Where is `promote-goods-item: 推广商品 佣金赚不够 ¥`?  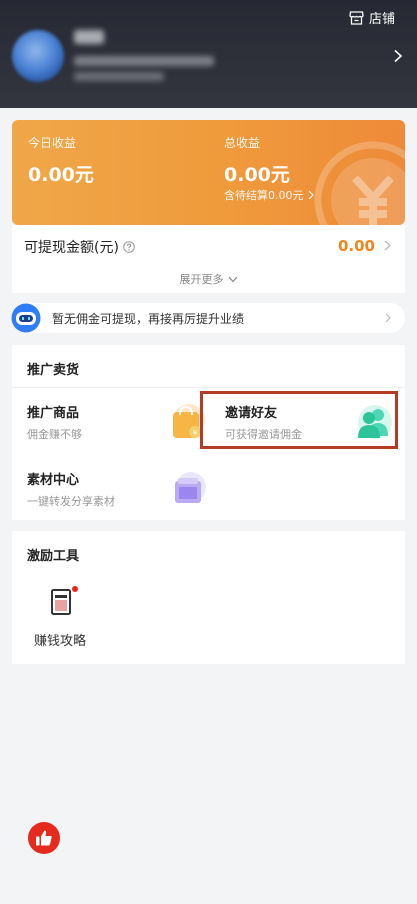 promote-goods-item: 推广商品 佣金赚不够 ¥ is located at coordinates (117, 429).